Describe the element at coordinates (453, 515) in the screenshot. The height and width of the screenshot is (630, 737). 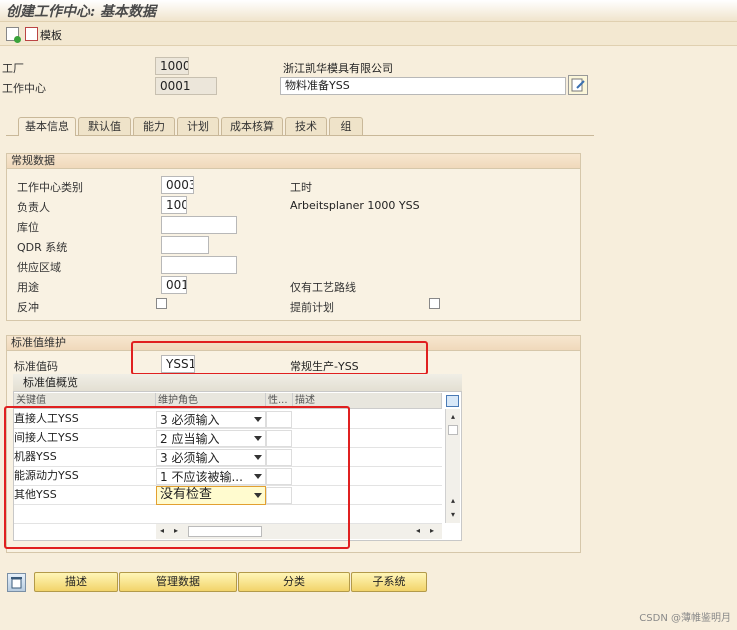
I see `scroll-down-icon: ▾` at that location.